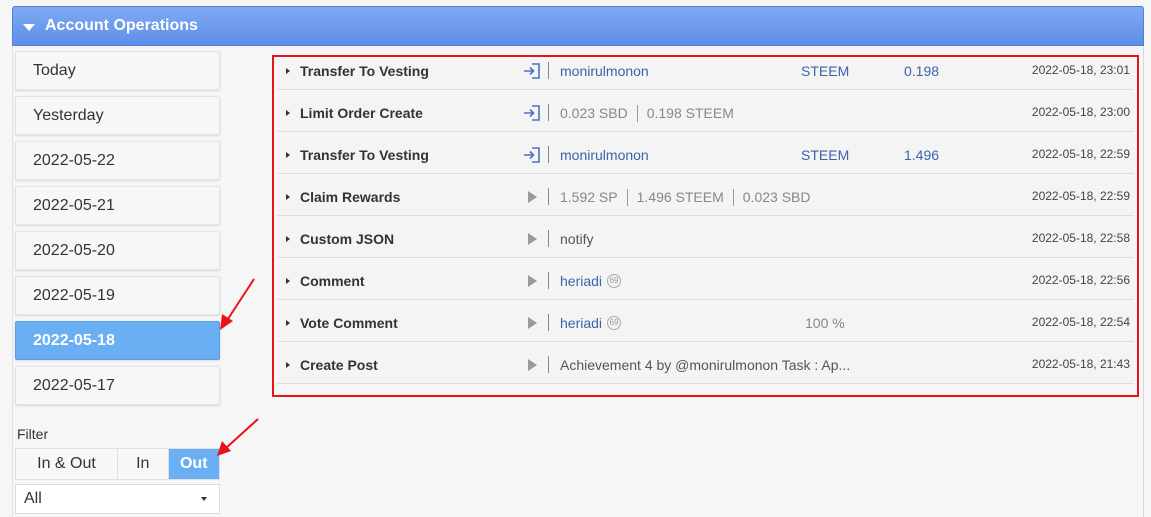  Describe the element at coordinates (1080, 70) in the screenshot. I see `timestamp: 2022-05-18, 23:01` at that location.